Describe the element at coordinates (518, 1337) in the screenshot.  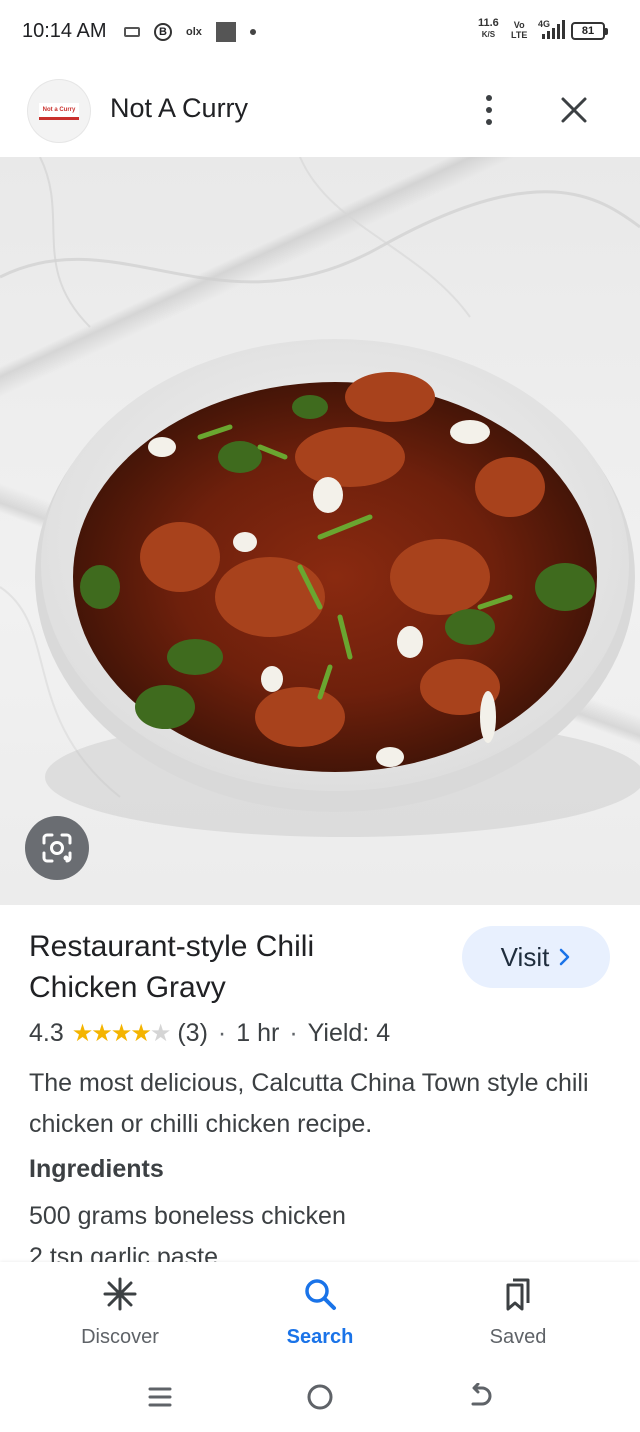
I see `nav-saved-label: Saved` at that location.